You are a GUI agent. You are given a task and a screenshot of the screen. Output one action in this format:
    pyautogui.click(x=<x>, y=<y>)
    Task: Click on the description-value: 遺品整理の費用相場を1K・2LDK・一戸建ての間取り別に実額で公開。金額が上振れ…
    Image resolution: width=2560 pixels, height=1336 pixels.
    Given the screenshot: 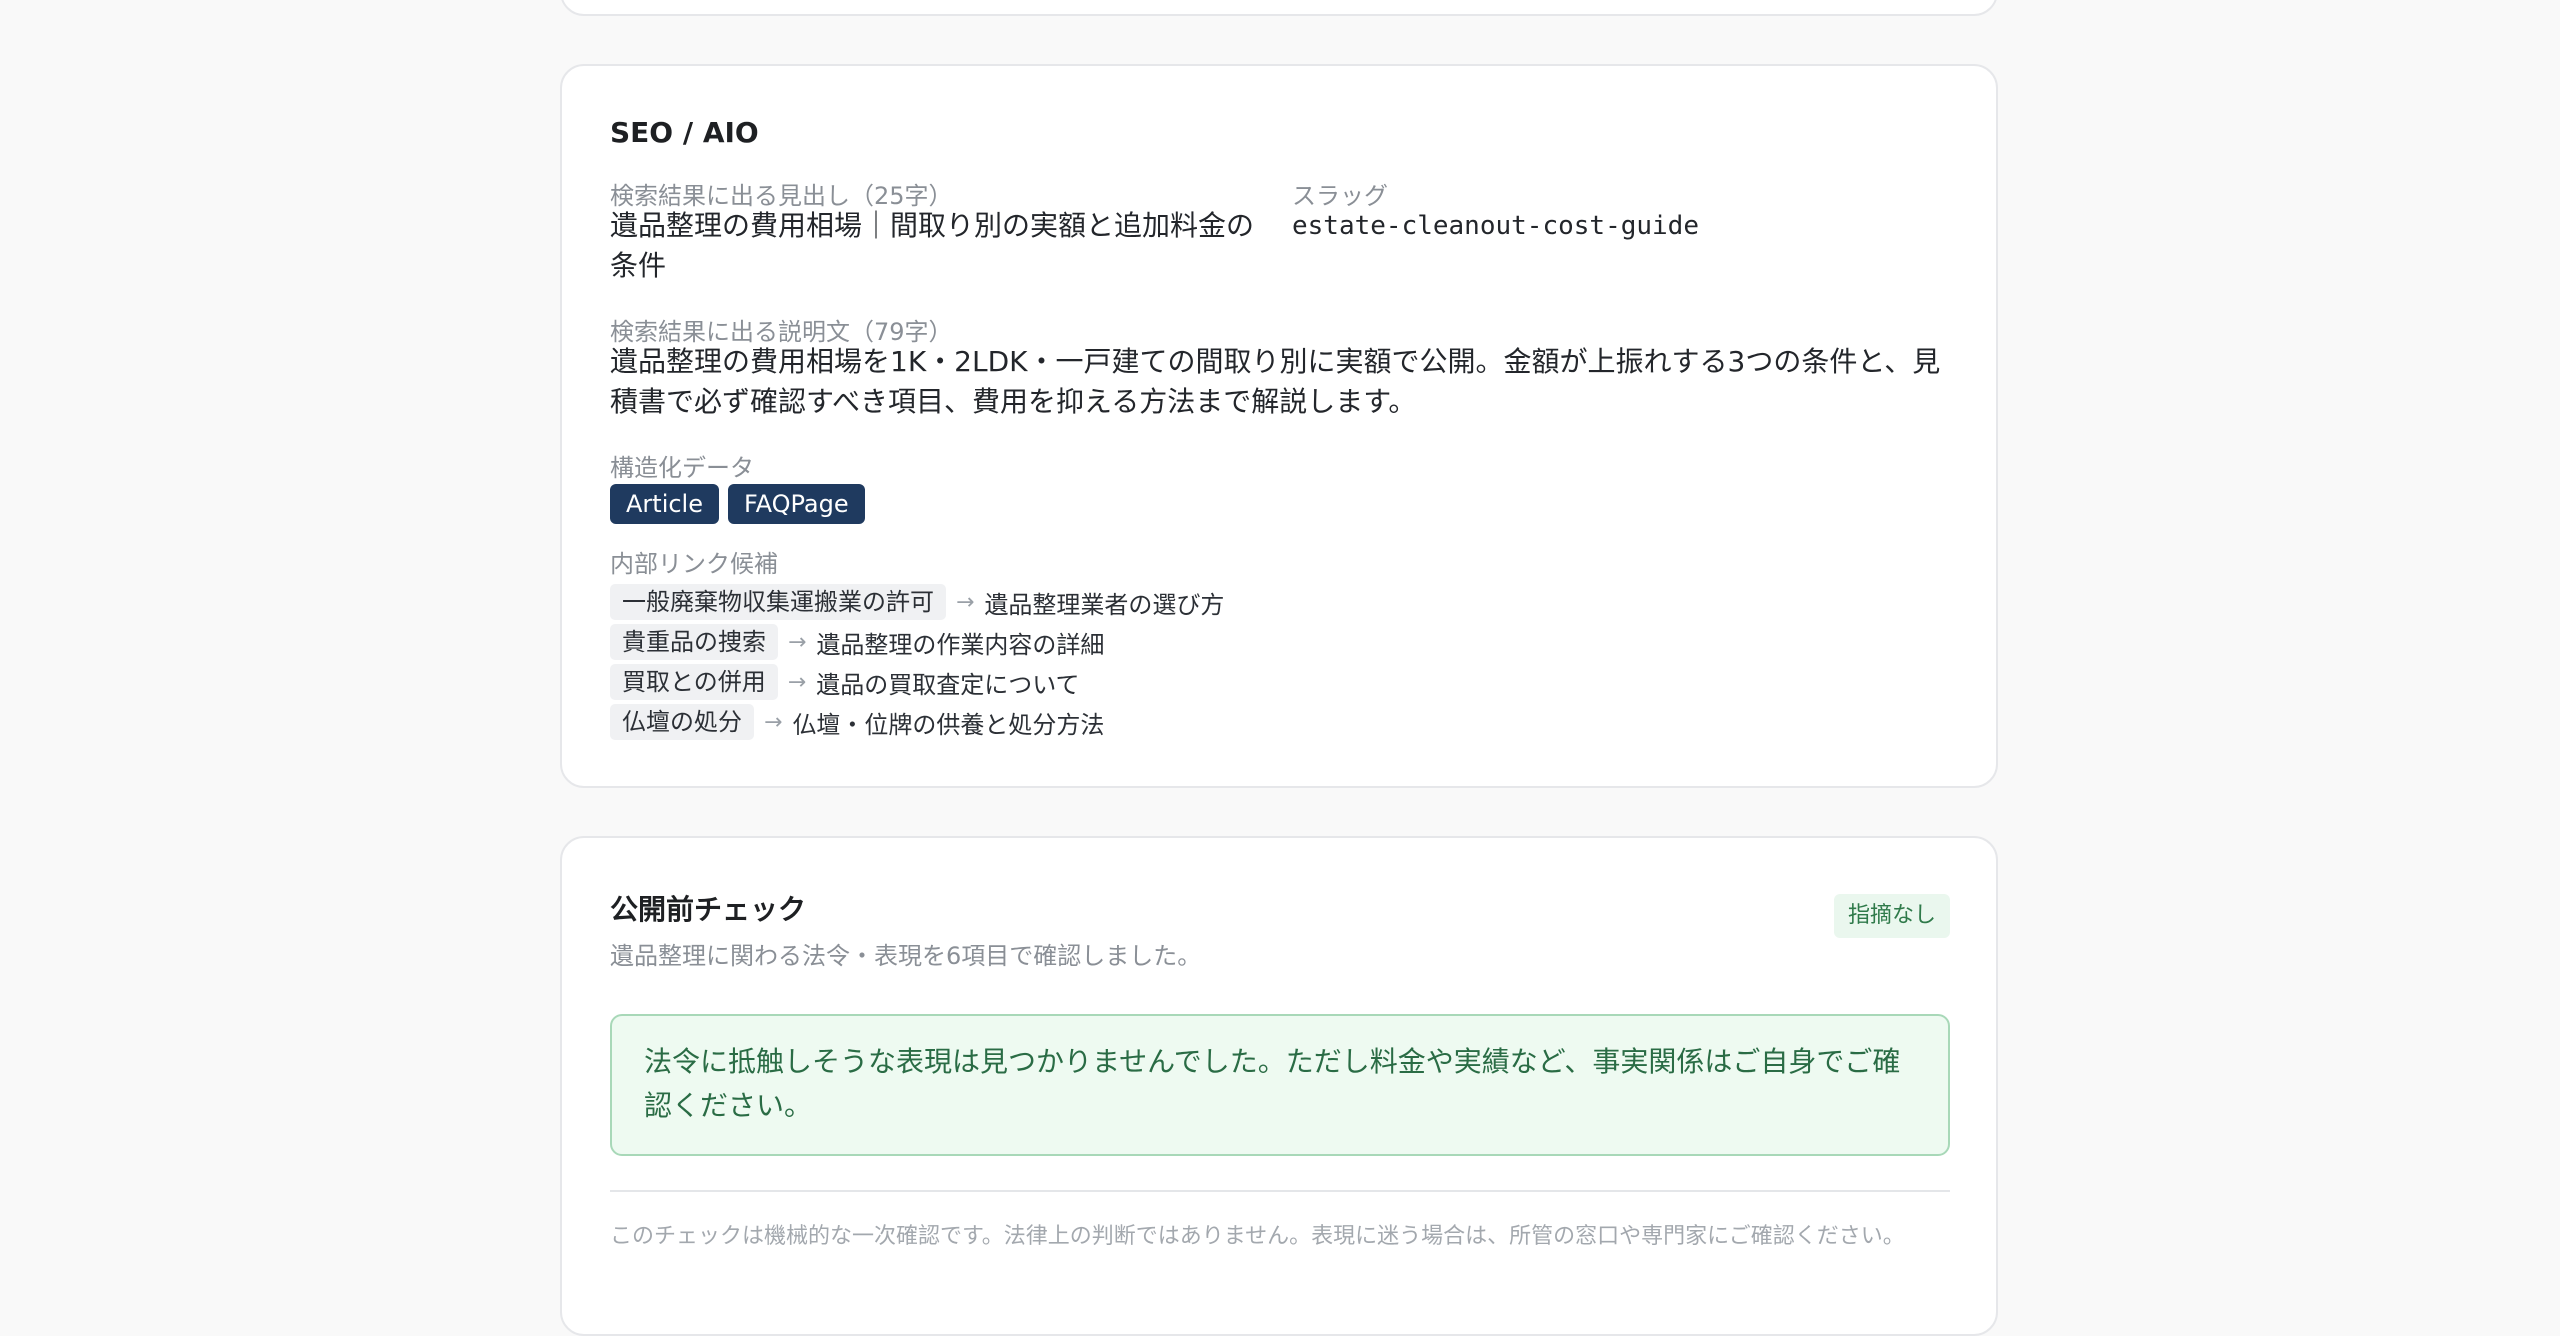 What is the action you would take?
    pyautogui.click(x=1275, y=381)
    